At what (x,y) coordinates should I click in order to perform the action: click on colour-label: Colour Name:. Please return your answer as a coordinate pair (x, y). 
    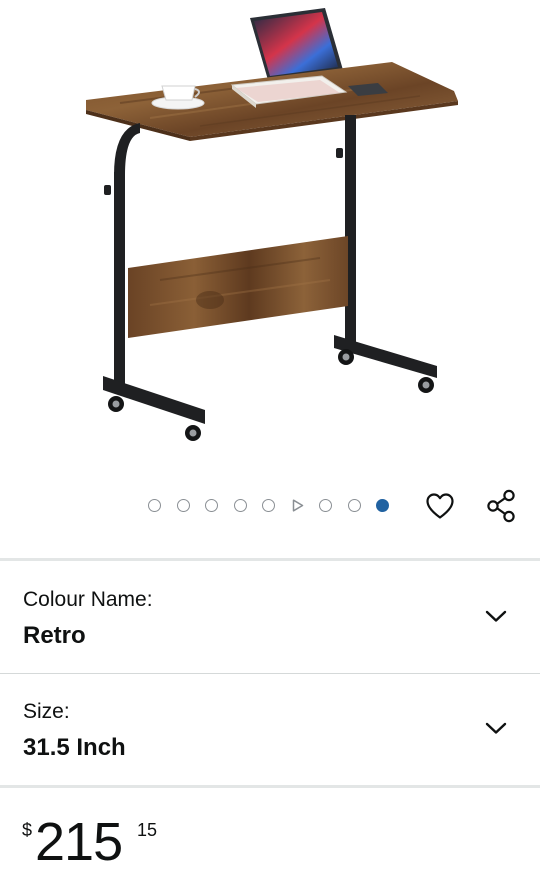
    Looking at the image, I should click on (88, 599).